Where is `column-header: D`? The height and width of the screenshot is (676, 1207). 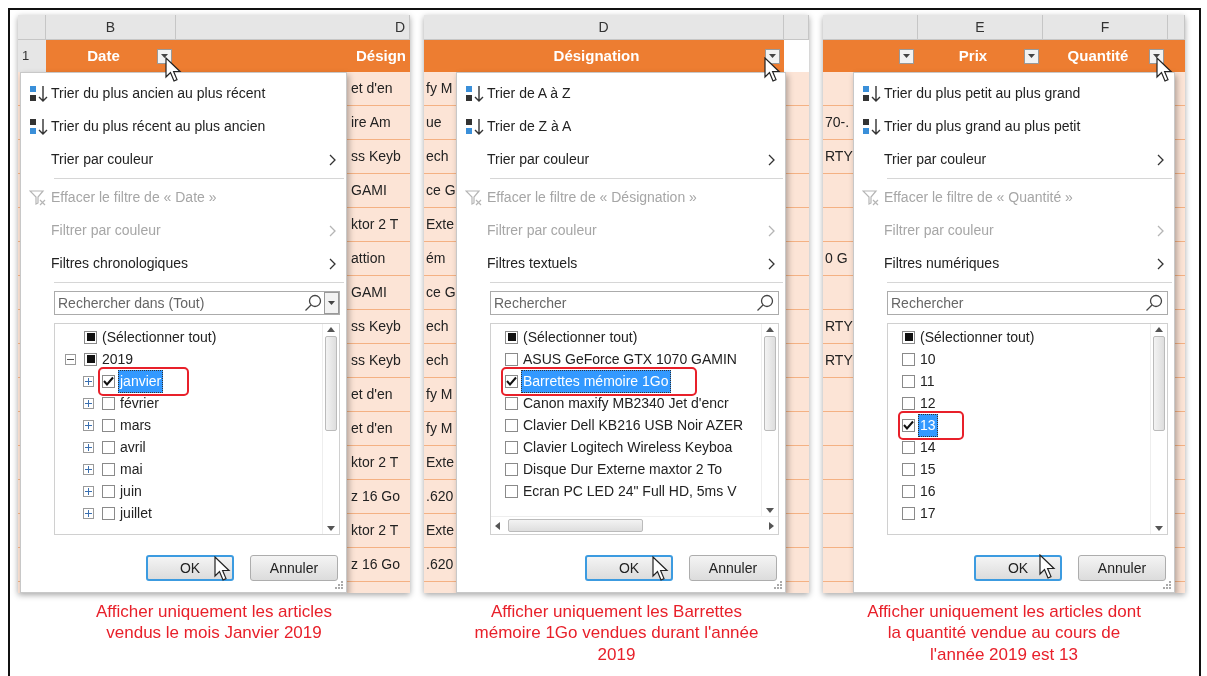 column-header: D is located at coordinates (293, 27).